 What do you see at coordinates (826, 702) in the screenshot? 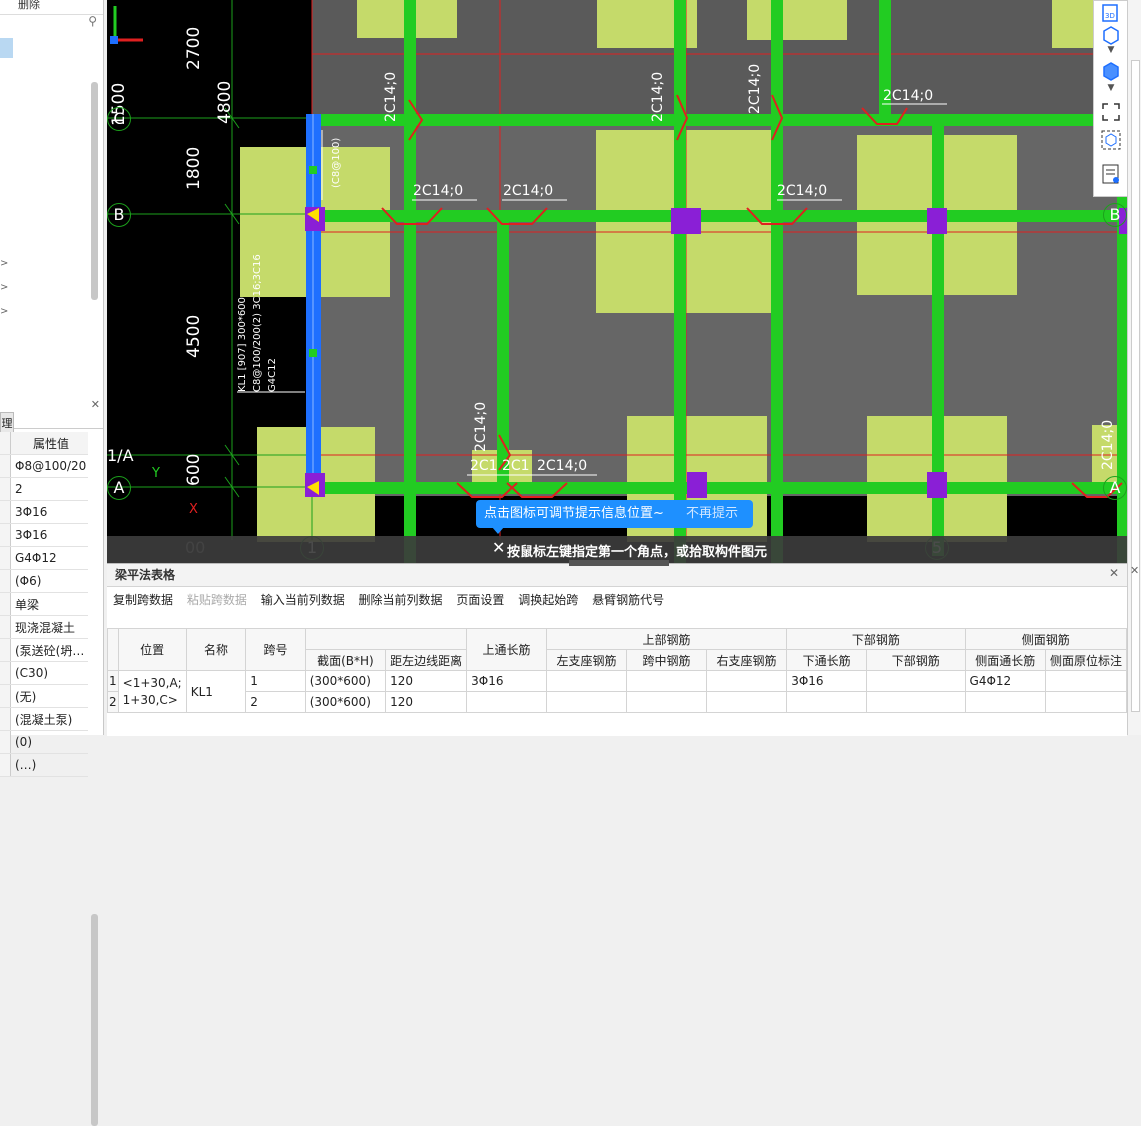
I see `cell-bottom-through` at bounding box center [826, 702].